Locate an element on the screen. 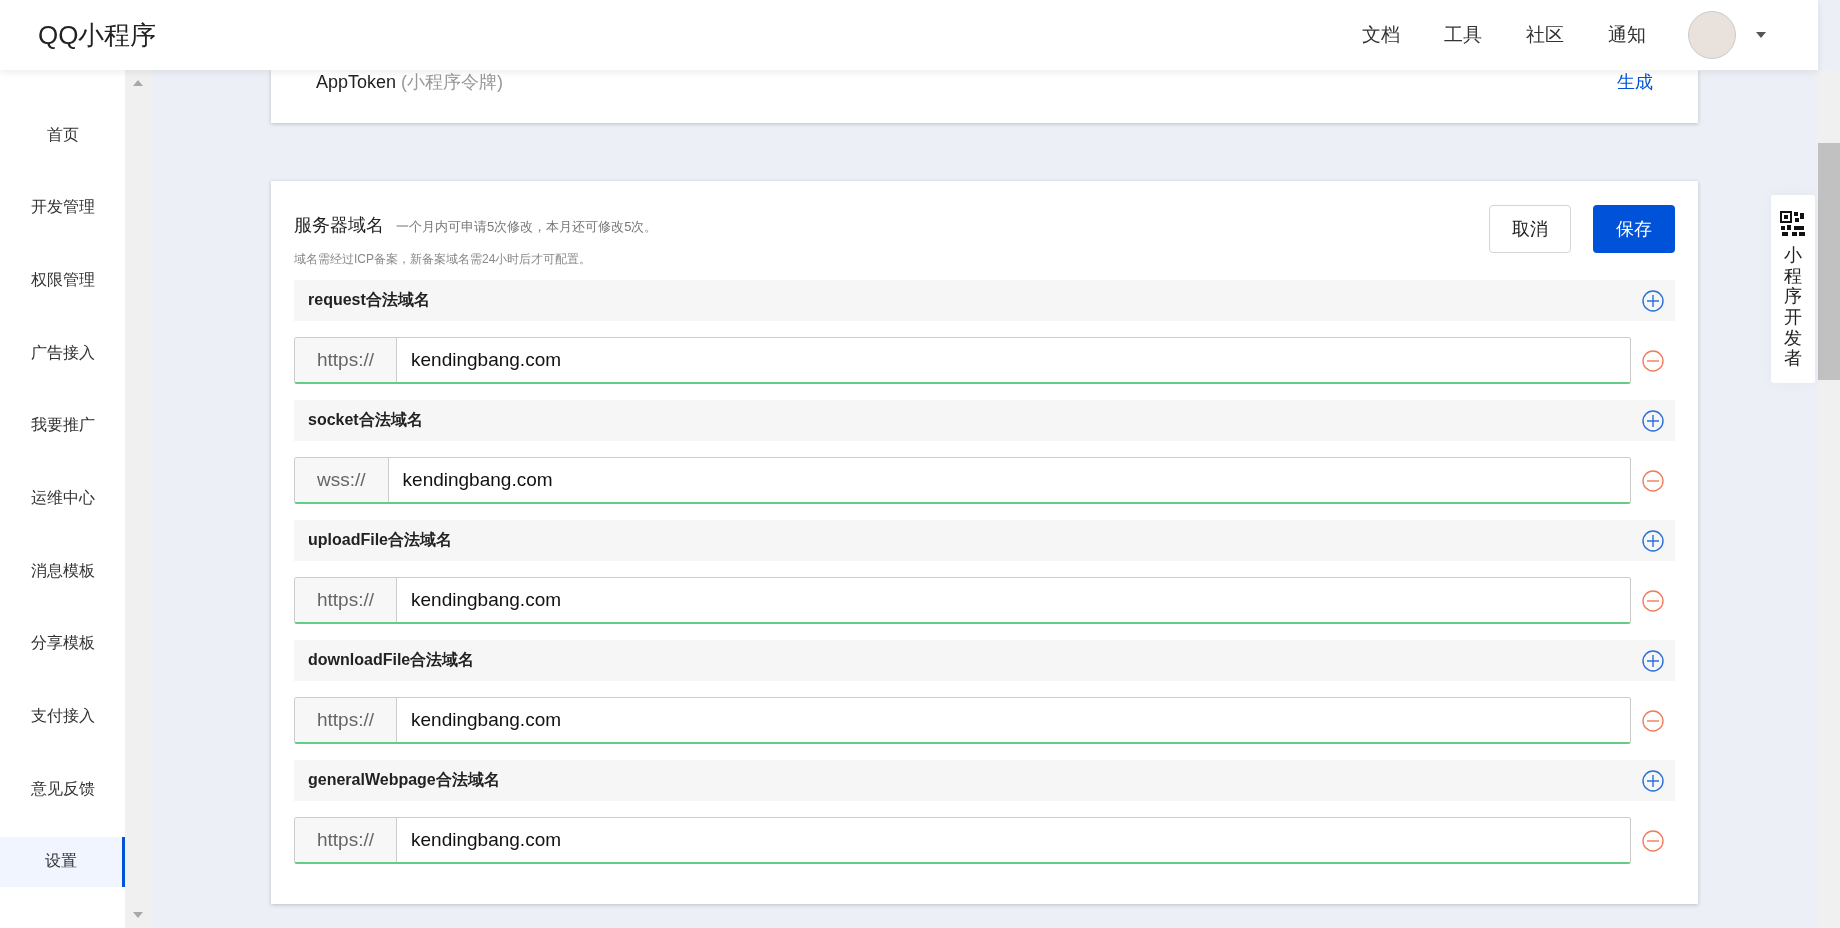  nav-link: 文档 is located at coordinates (1381, 35).